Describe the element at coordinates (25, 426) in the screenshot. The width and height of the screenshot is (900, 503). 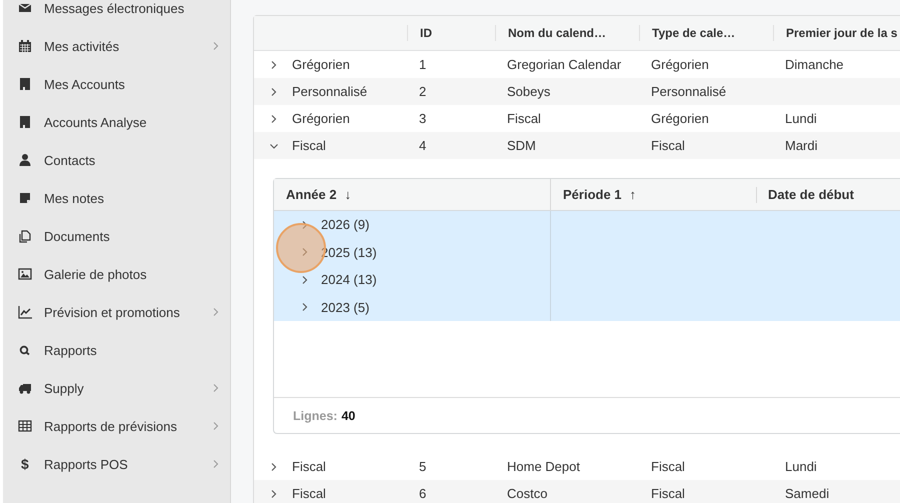
I see `table-icon` at that location.